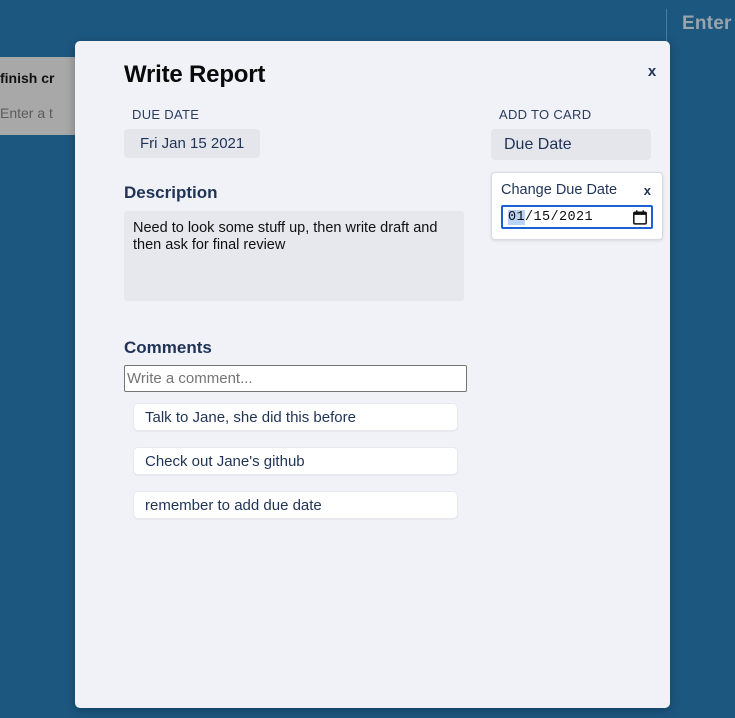 The image size is (735, 718). I want to click on description-textarea, so click(294, 256).